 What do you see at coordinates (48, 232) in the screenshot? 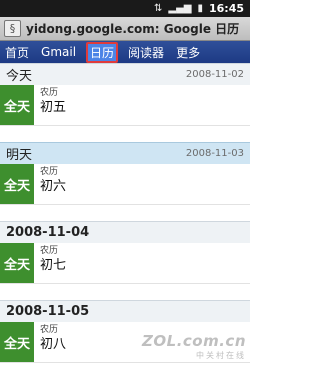
I see `day-label: 2008-11-04` at bounding box center [48, 232].